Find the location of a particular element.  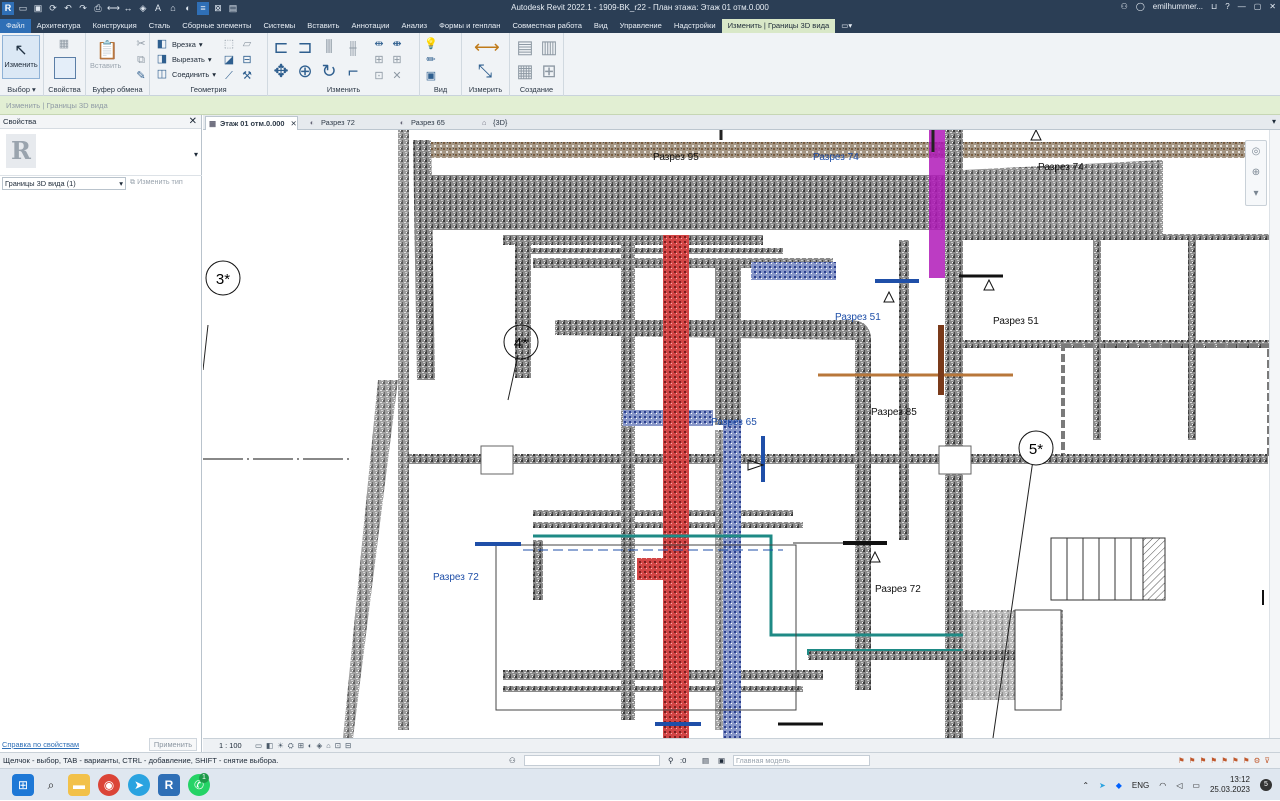

unpin-icon: ⊞ is located at coordinates (397, 60).